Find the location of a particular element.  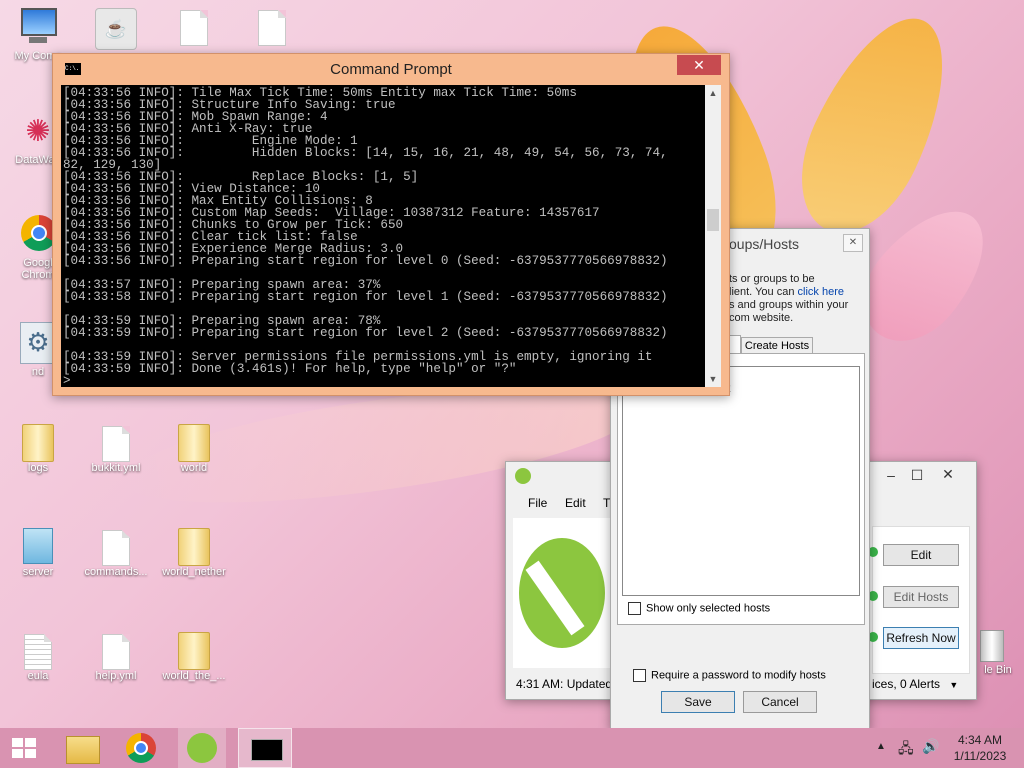

desktop-icon-label: world is located at coordinates (194, 468).